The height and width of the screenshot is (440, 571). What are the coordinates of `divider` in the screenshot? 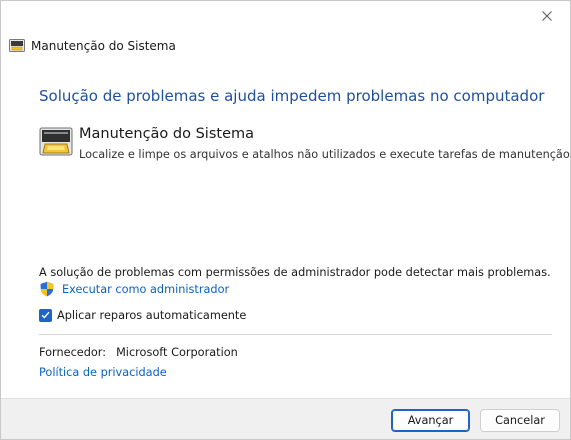 It's located at (295, 334).